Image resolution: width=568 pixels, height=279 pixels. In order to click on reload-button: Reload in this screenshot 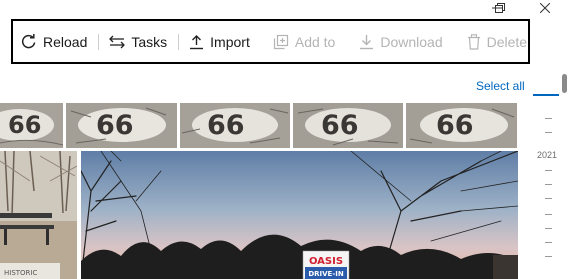, I will do `click(53, 41)`.